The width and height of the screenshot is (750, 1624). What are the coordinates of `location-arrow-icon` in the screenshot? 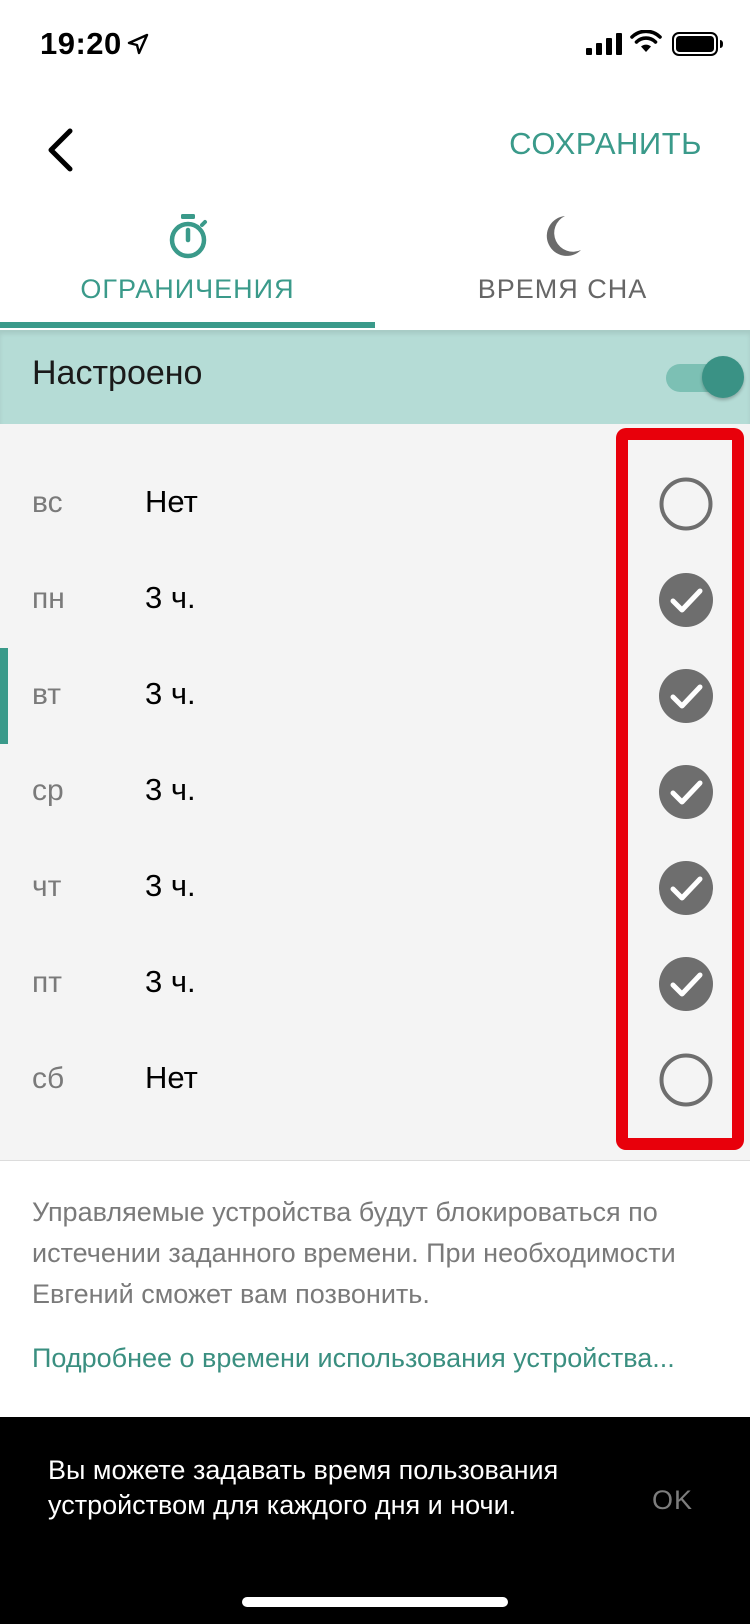 It's located at (138, 44).